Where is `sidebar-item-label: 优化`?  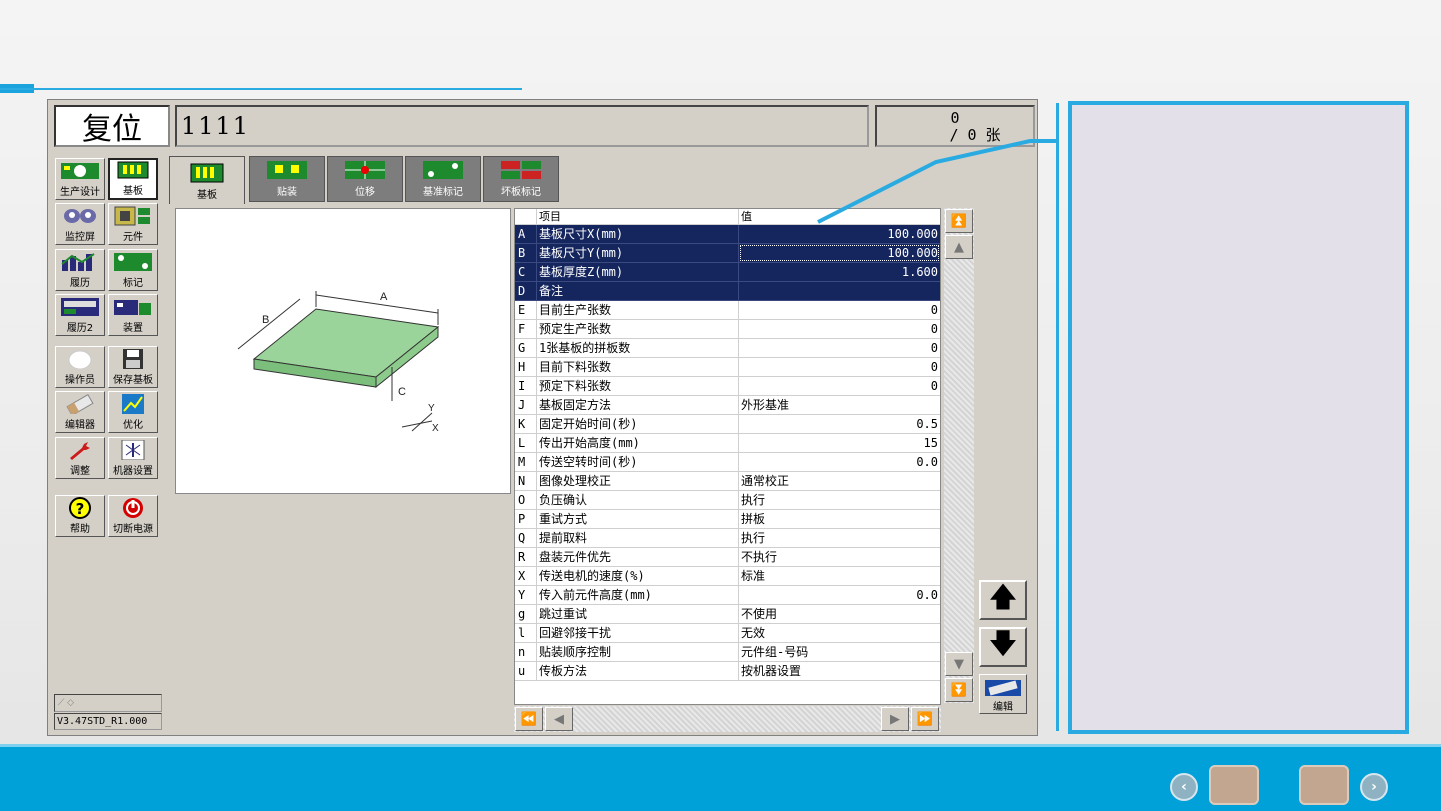 sidebar-item-label: 优化 is located at coordinates (133, 425).